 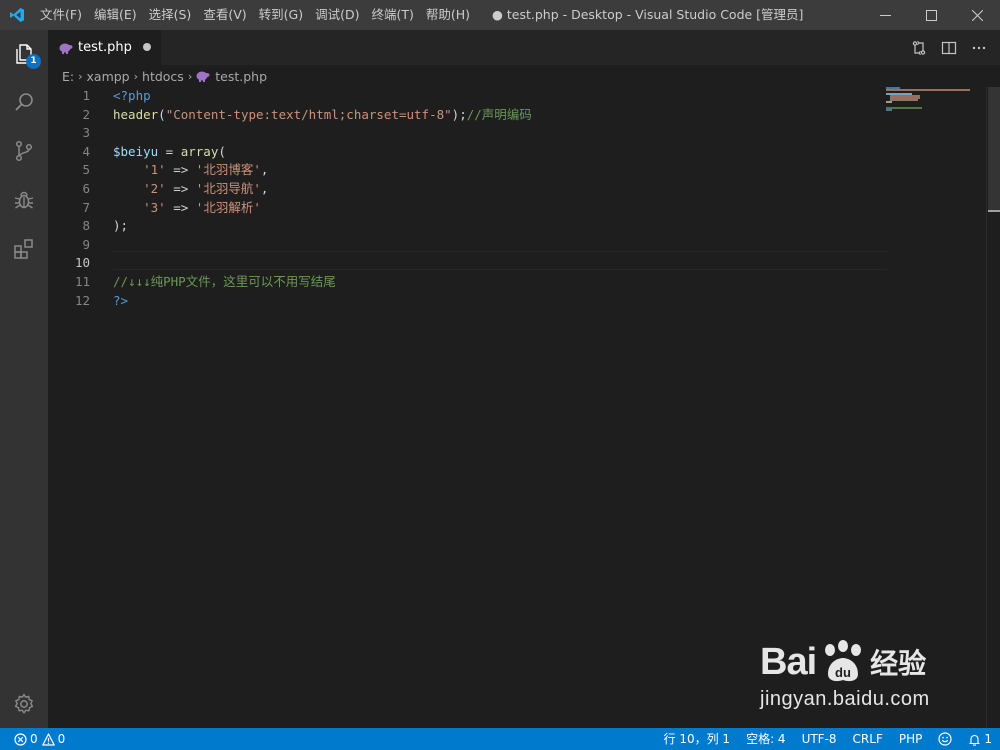 I want to click on activity-extensions, so click(x=24, y=249).